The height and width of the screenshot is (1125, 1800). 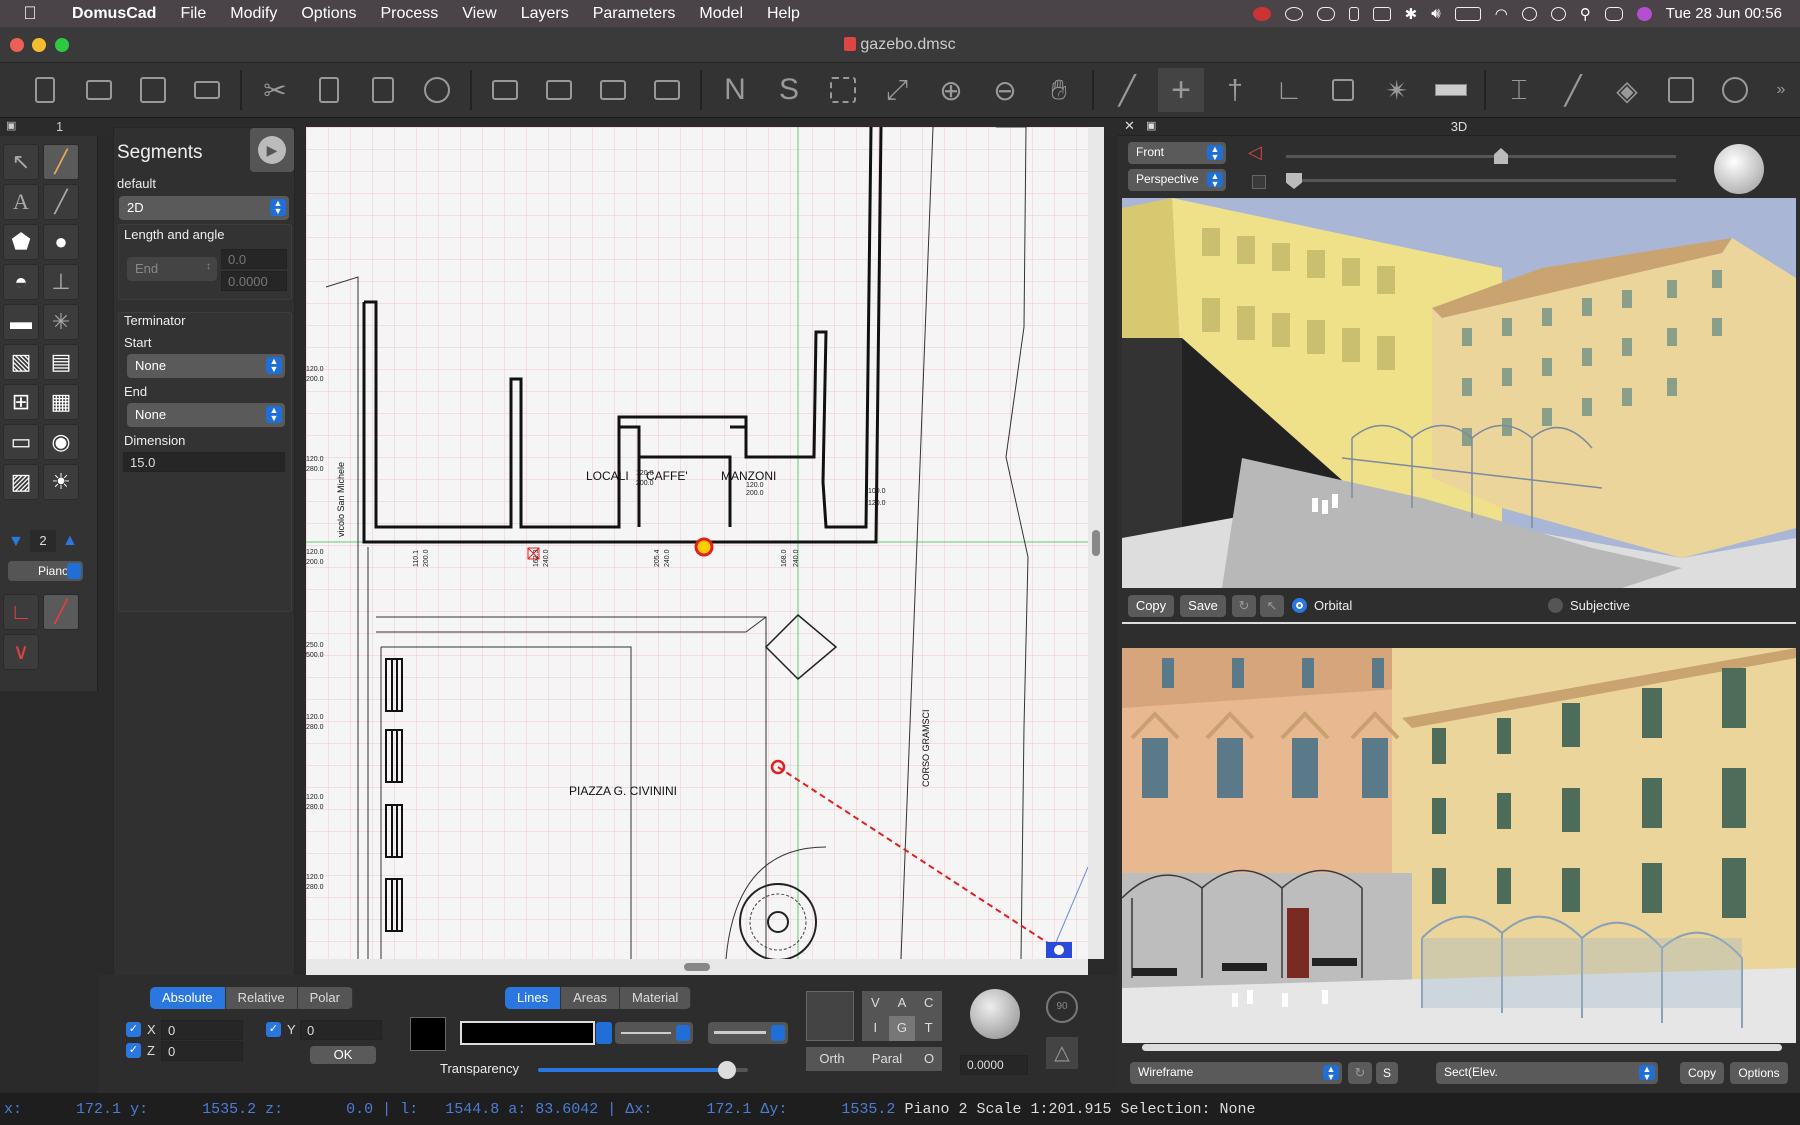 I want to click on start-terminator-select: None ▲ ▼, so click(x=206, y=366).